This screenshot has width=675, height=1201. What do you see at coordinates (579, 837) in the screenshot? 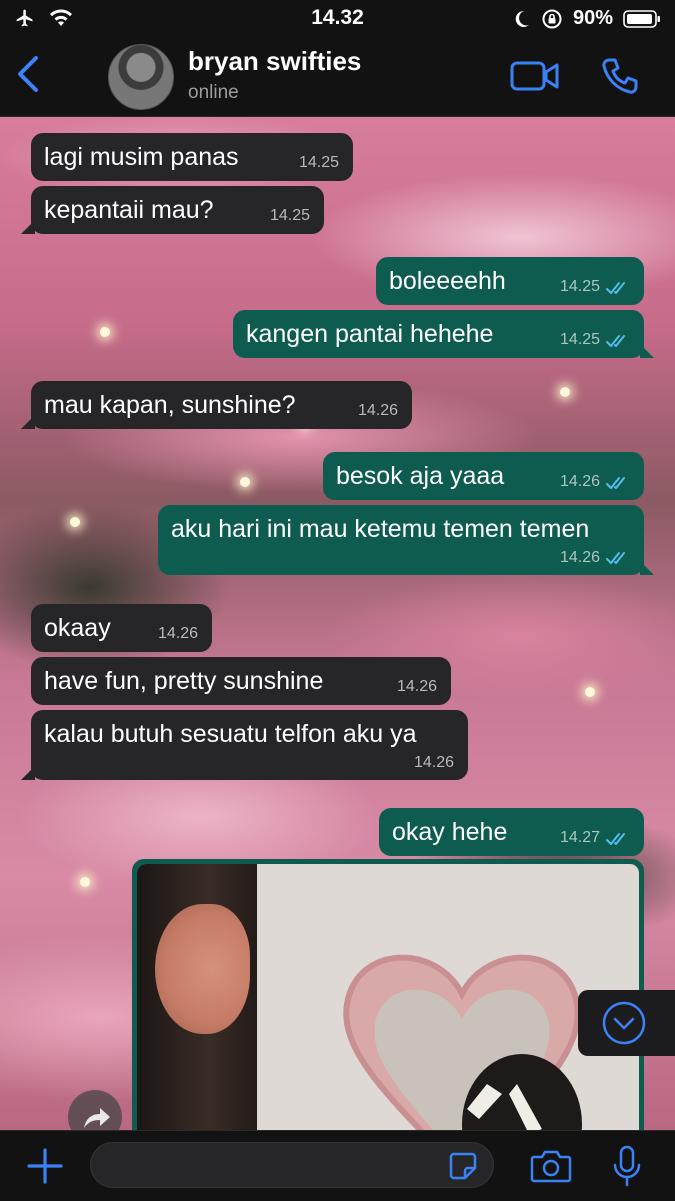
I see `message-time: 14.27` at bounding box center [579, 837].